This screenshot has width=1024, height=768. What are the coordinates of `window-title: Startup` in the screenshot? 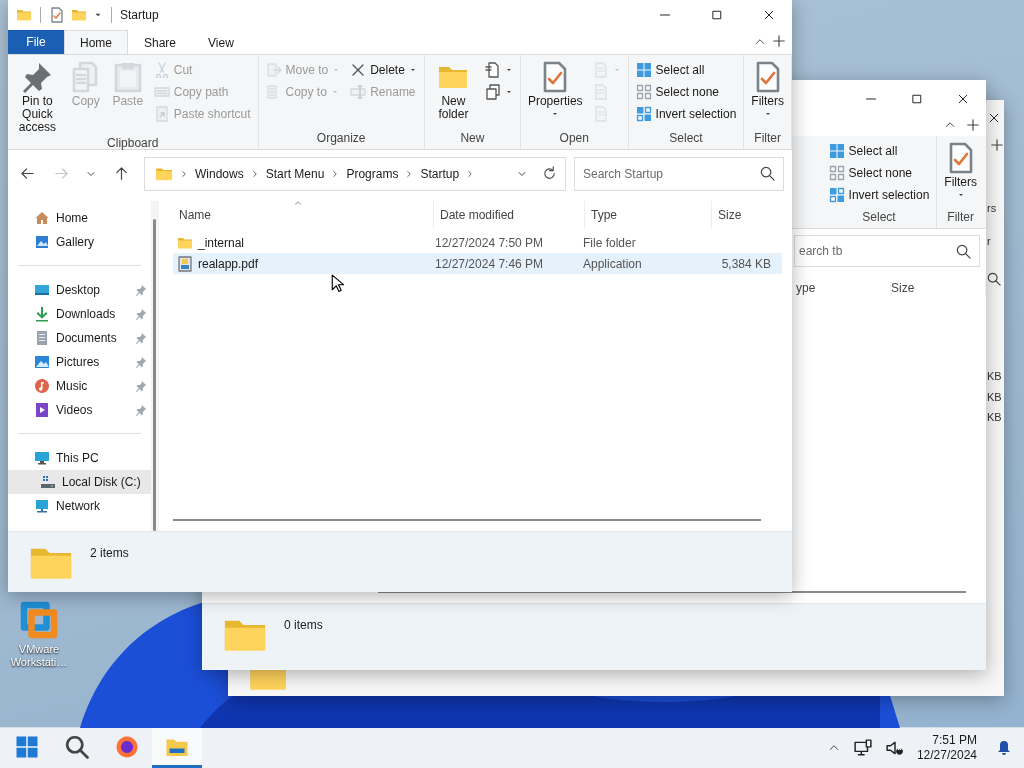 It's located at (139, 15).